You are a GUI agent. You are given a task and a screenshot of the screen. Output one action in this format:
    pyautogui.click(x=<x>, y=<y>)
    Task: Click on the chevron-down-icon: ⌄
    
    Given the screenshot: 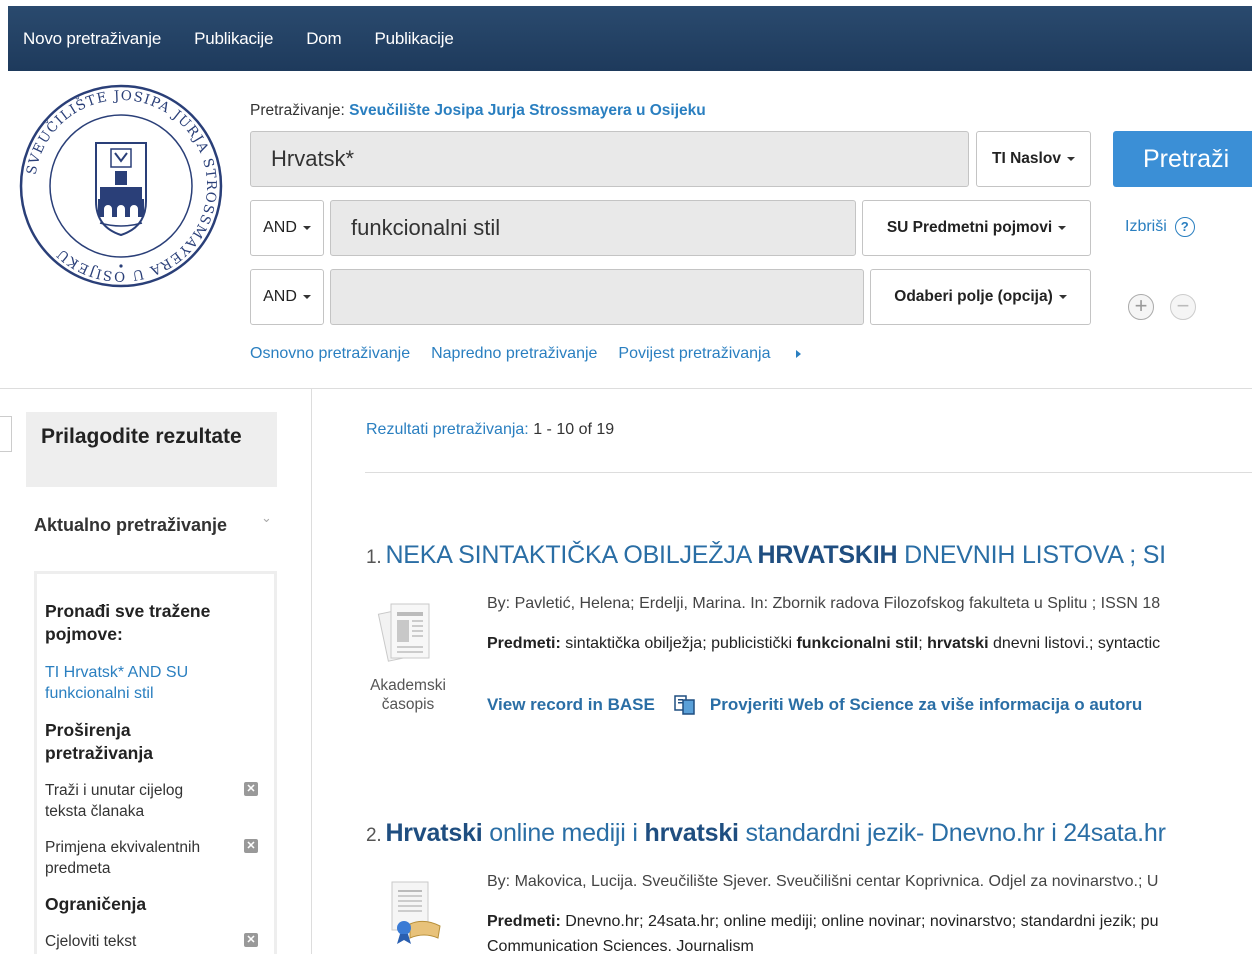 What is the action you would take?
    pyautogui.click(x=266, y=518)
    